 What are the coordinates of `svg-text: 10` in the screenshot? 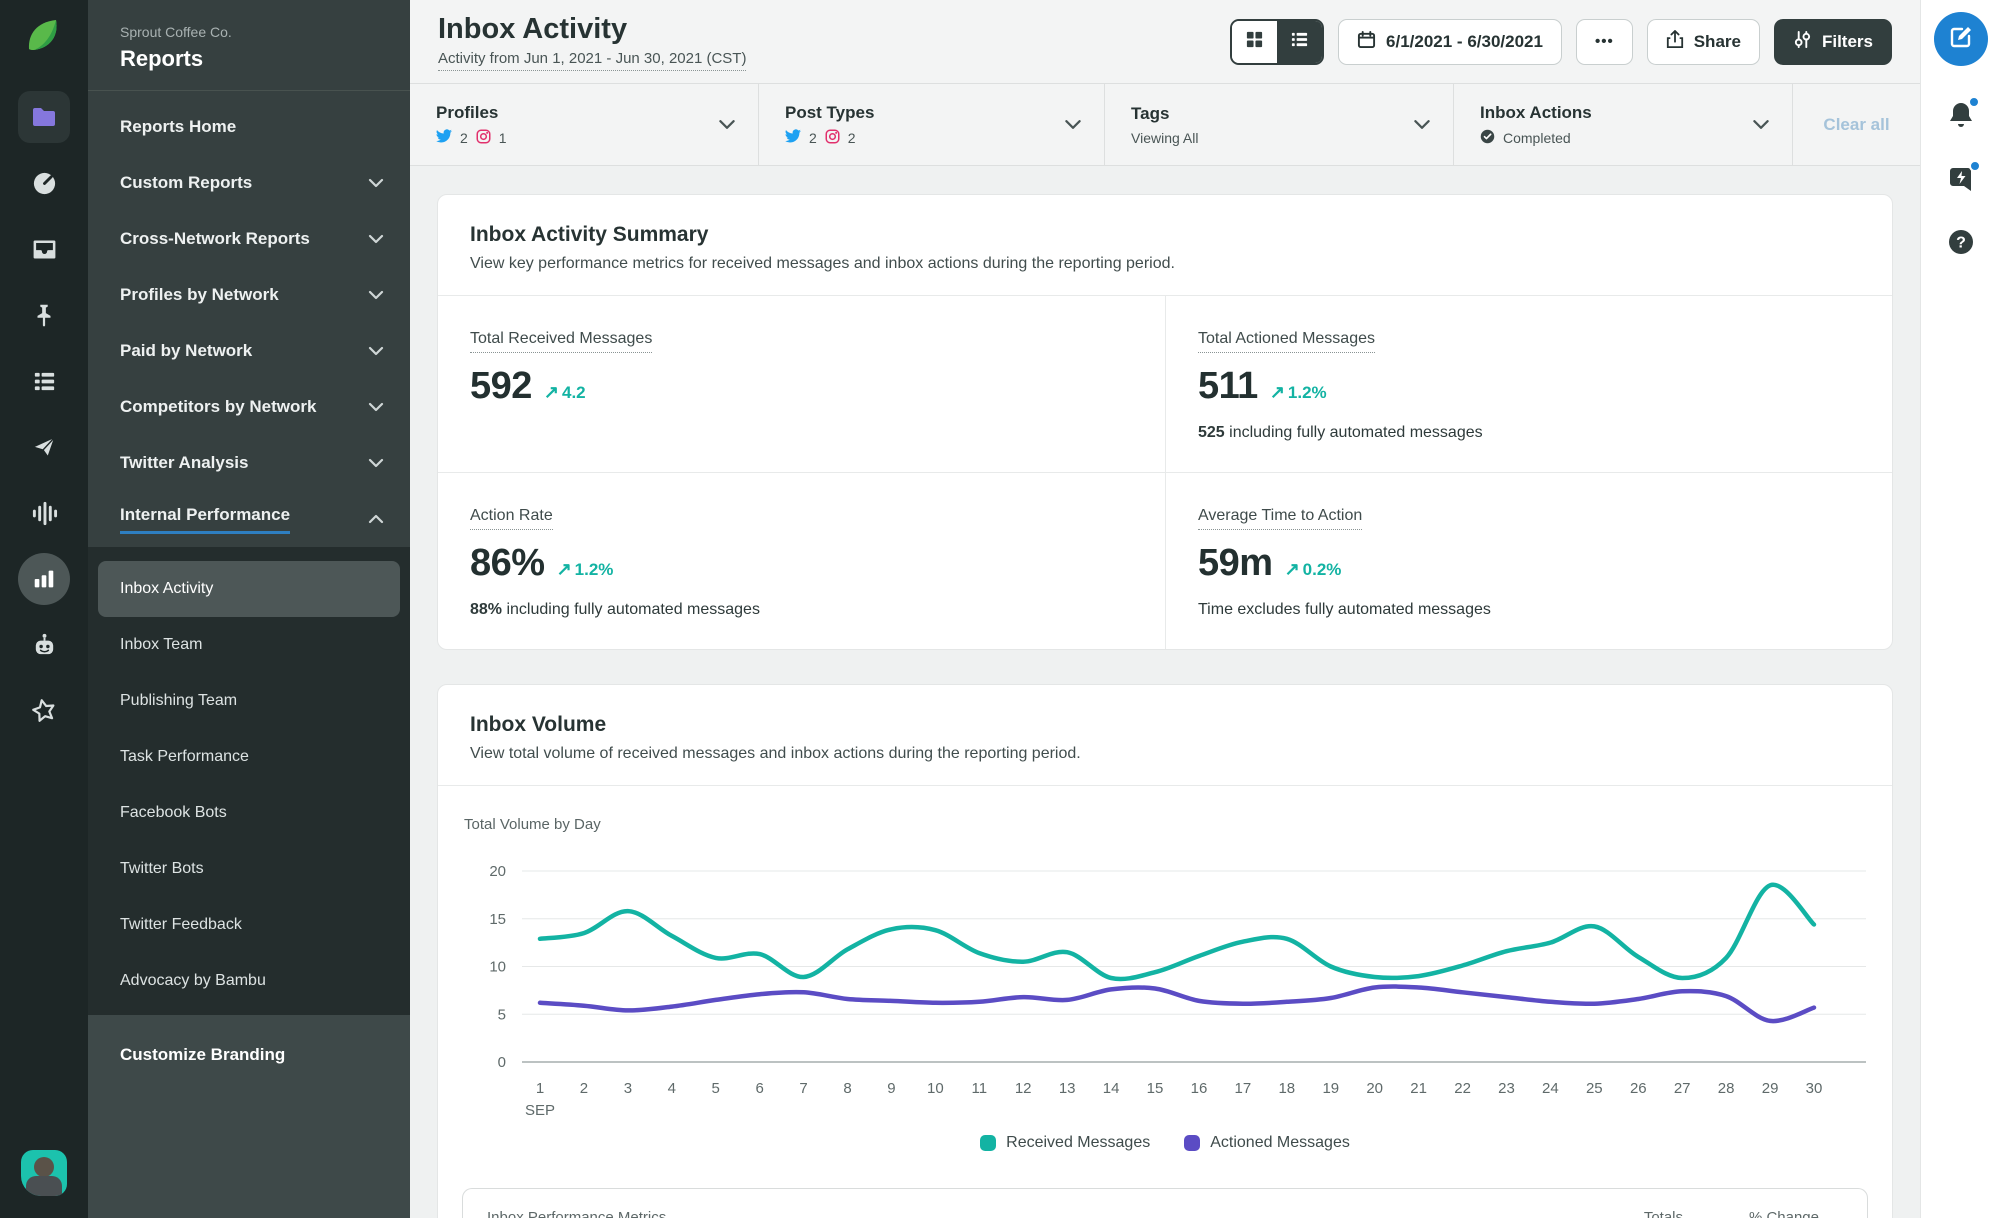 It's located at (935, 1088).